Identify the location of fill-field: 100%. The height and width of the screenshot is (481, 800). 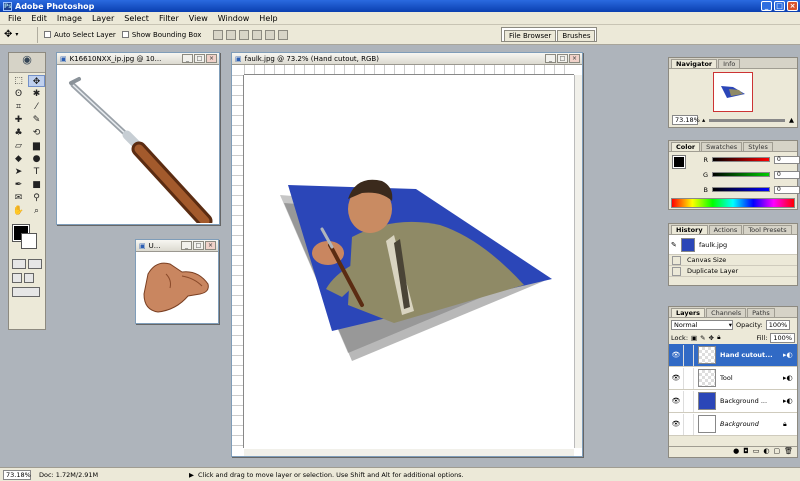
(782, 337).